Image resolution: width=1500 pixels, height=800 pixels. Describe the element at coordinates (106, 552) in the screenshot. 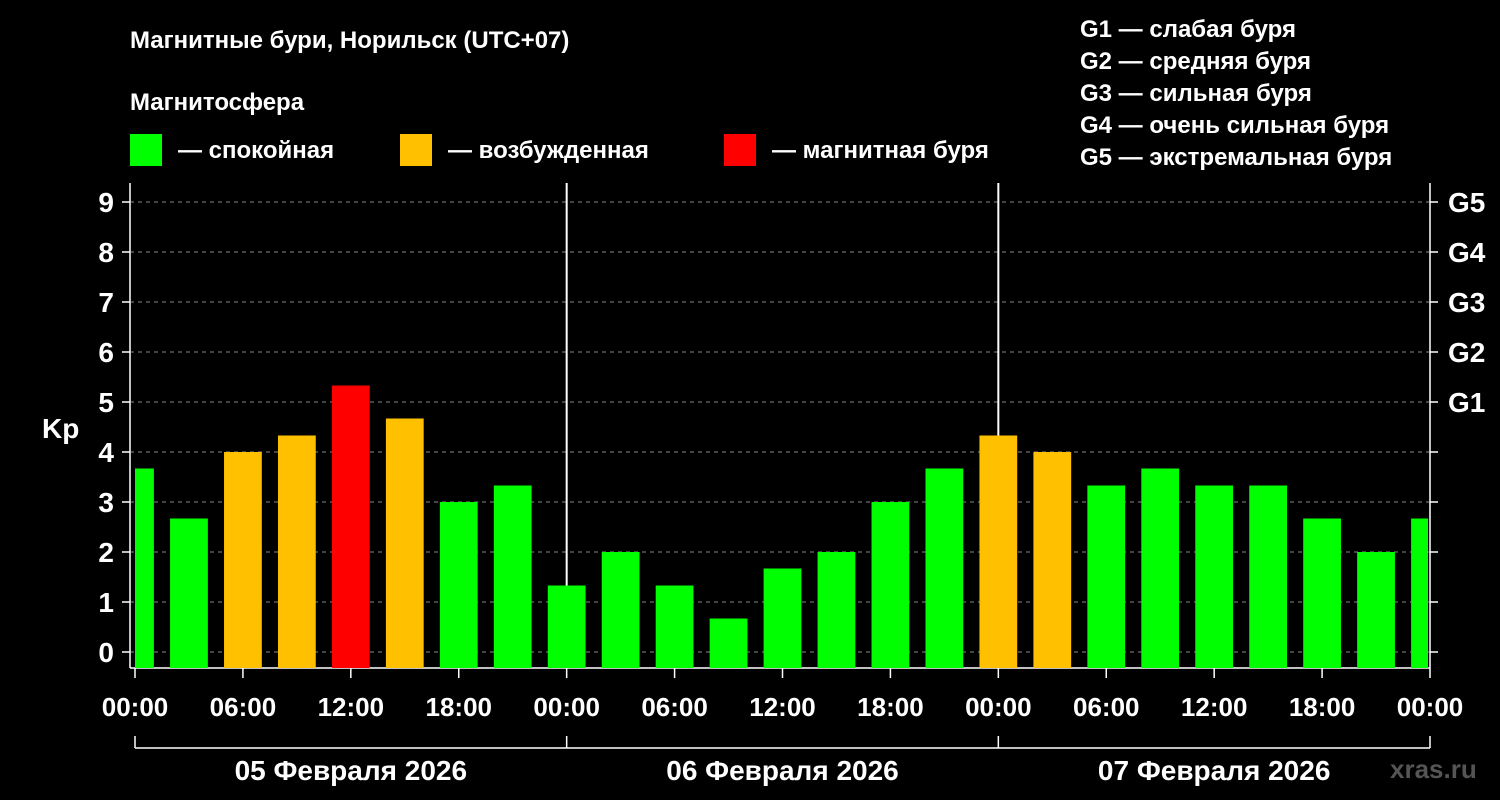

I see `y-tick-label: 2` at that location.